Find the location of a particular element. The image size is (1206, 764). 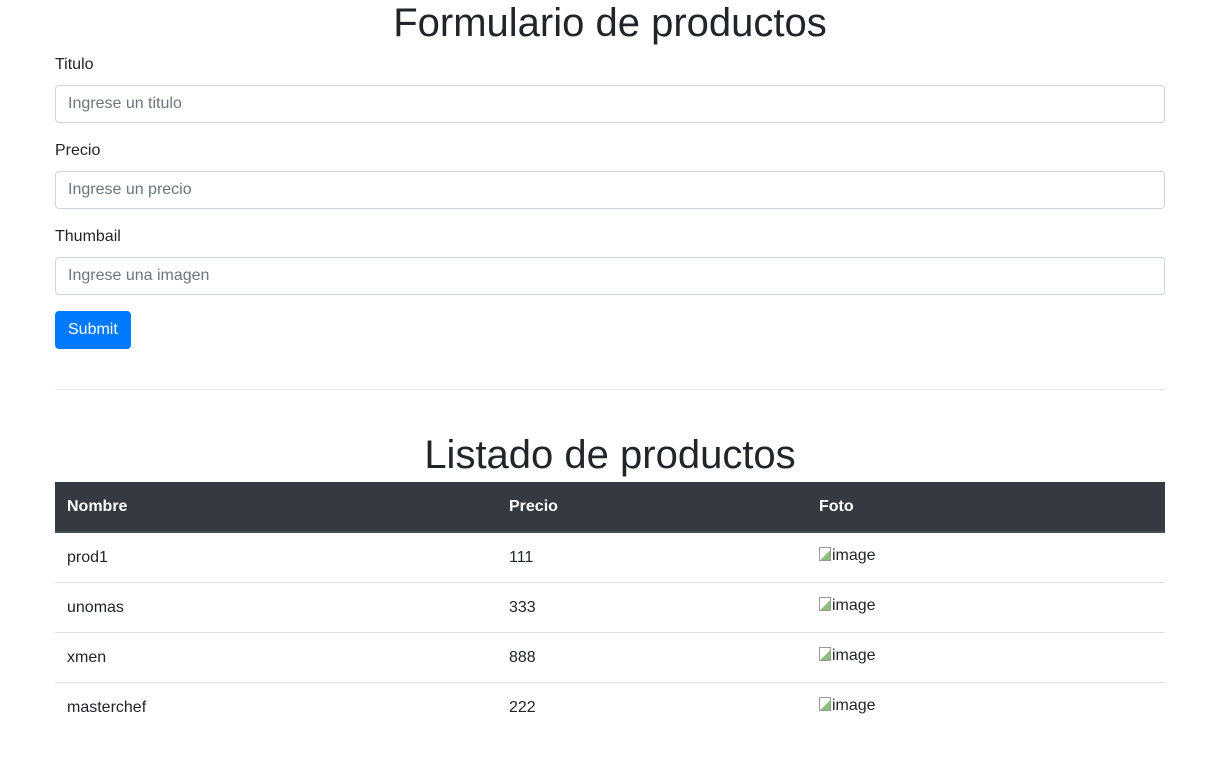

thumbail-input is located at coordinates (610, 276).